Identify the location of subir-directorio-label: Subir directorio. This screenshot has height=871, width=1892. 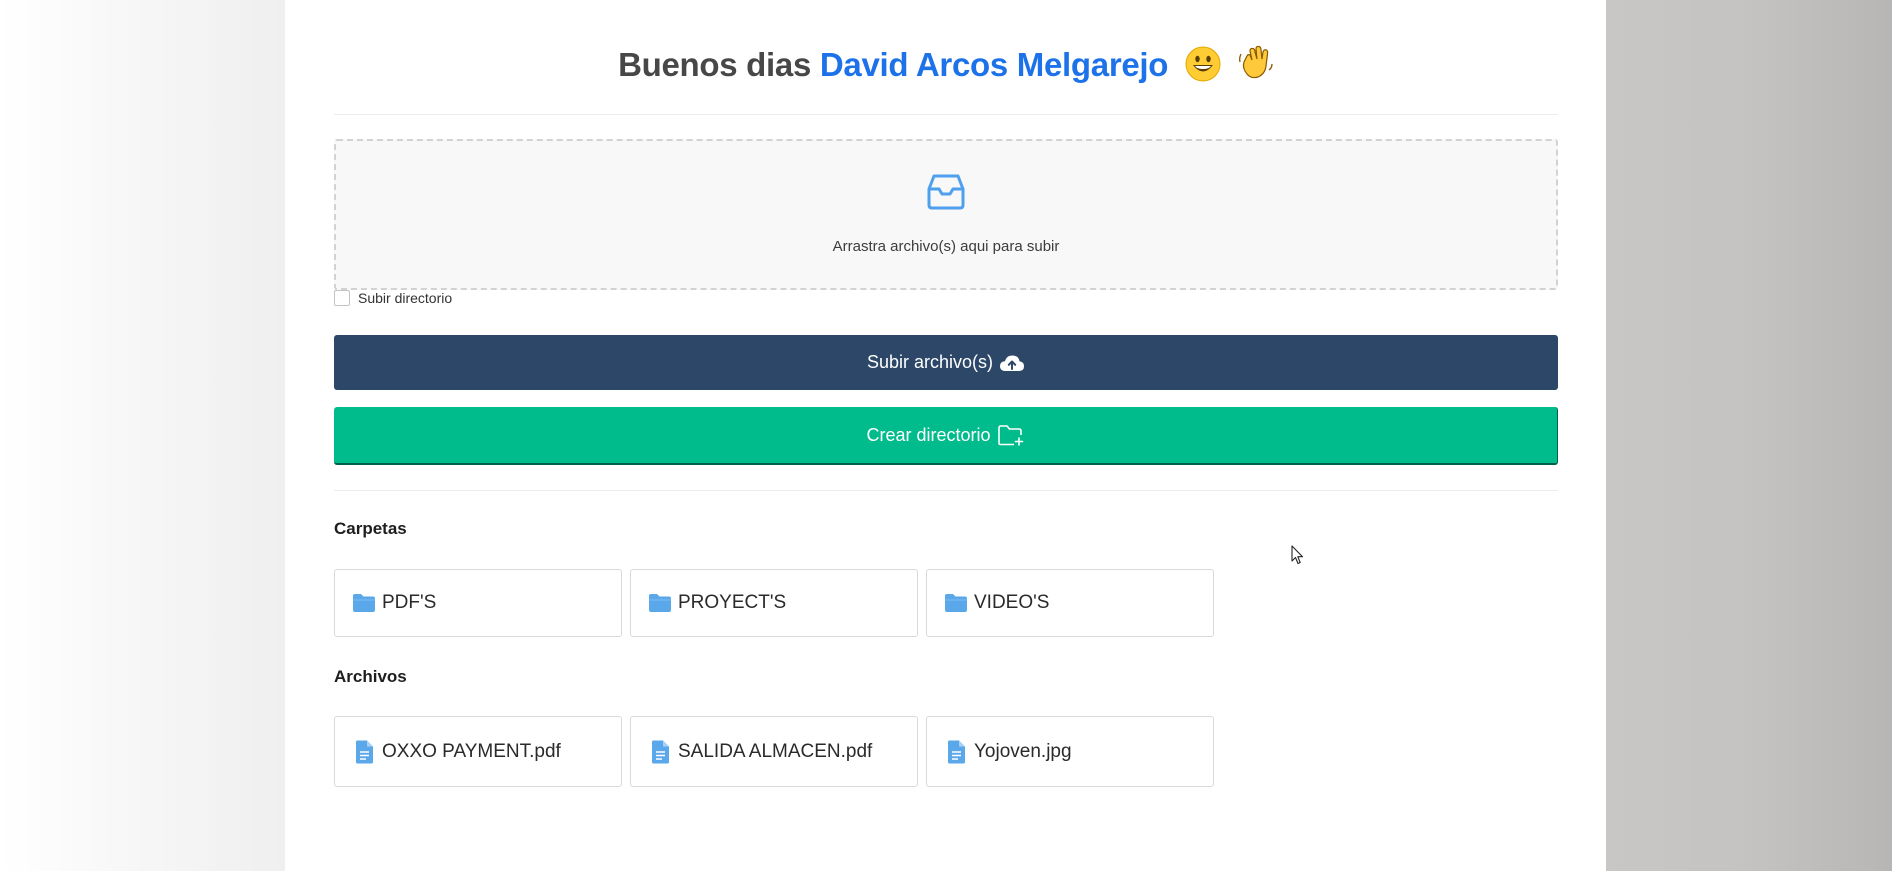
(405, 298).